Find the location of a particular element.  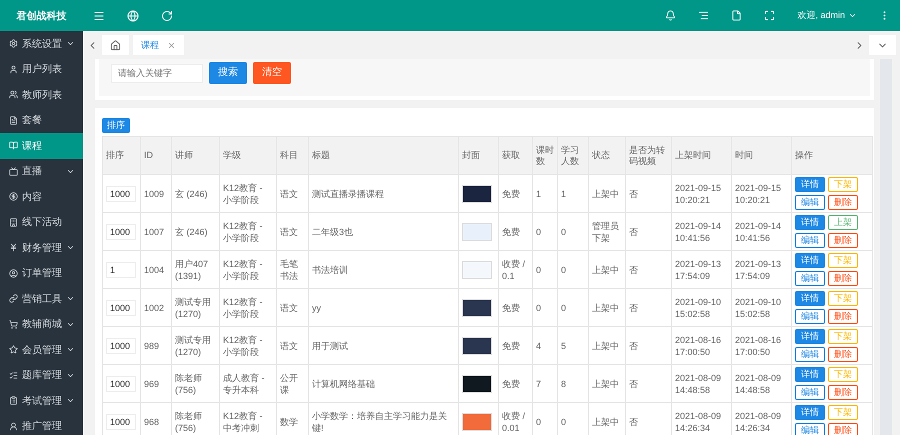

table-cell: 公开课 is located at coordinates (292, 383).